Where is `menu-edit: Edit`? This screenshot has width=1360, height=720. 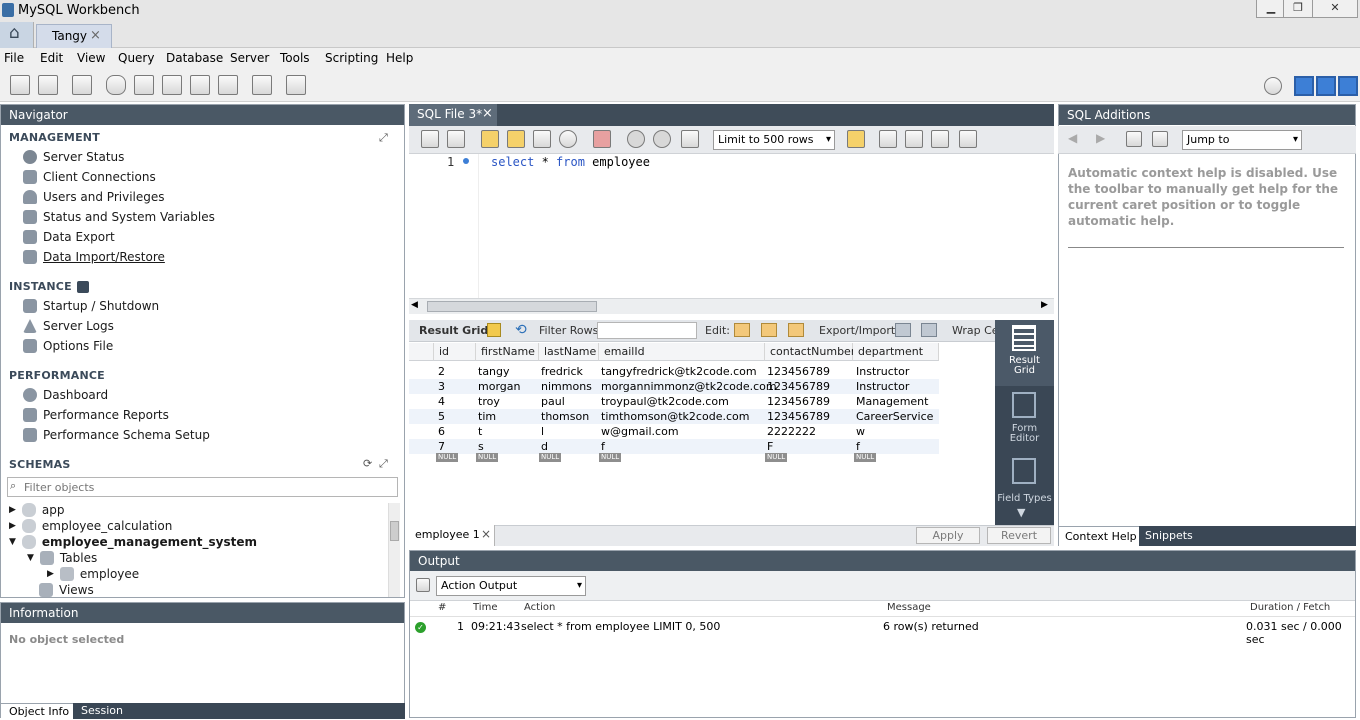
menu-edit: Edit is located at coordinates (51, 58).